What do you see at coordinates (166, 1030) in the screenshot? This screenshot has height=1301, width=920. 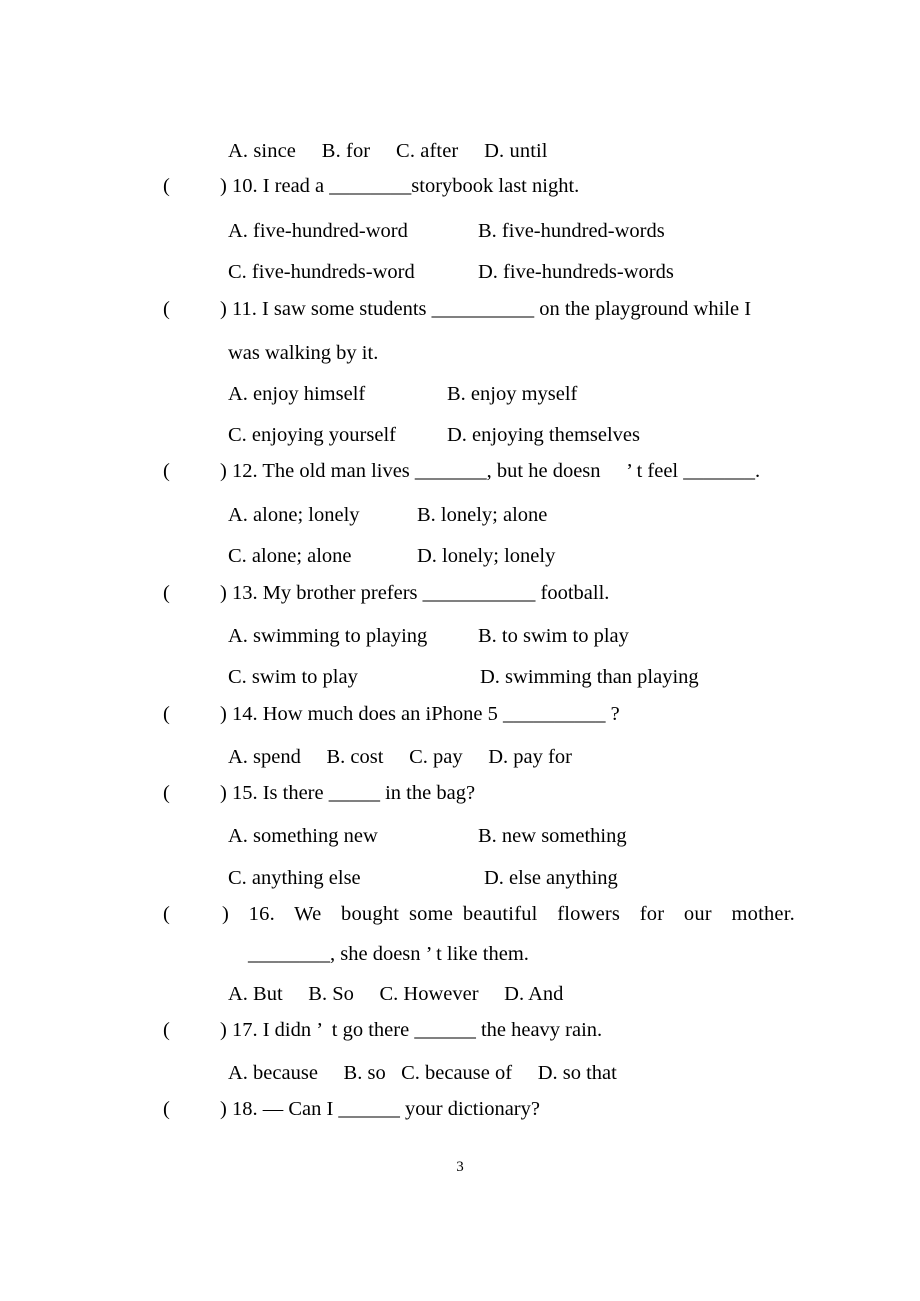 I see `answer-bracket-open-q17: (` at bounding box center [166, 1030].